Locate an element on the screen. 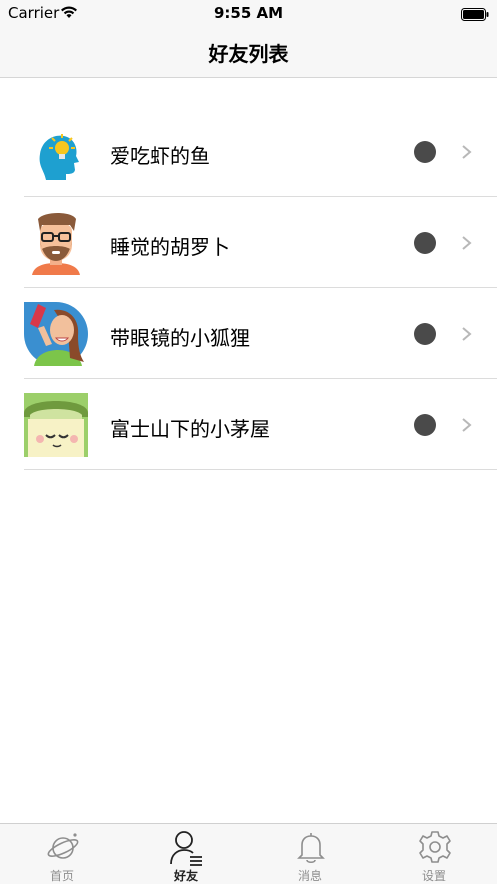 The height and width of the screenshot is (884, 497). friend-row: 睡觉的胡罗卜 is located at coordinates (260, 242).